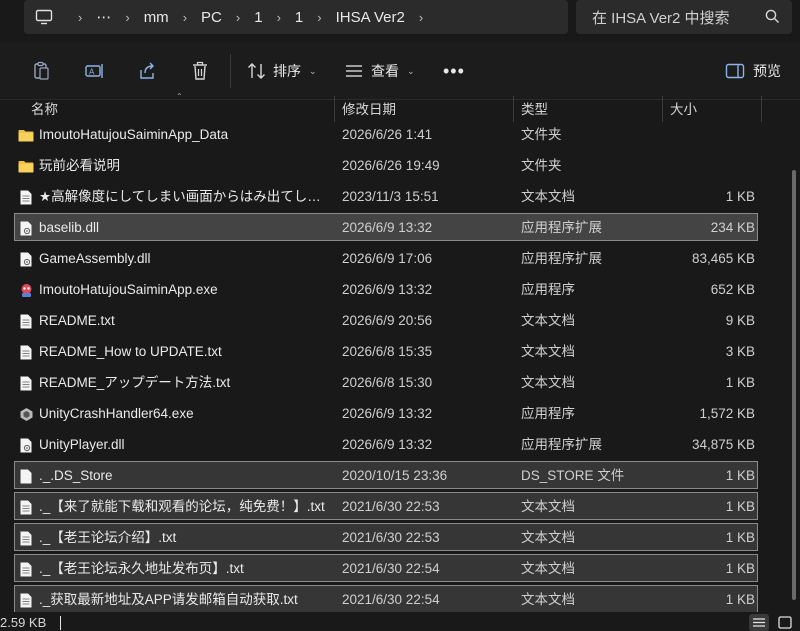  I want to click on view-list-icon, so click(354, 71).